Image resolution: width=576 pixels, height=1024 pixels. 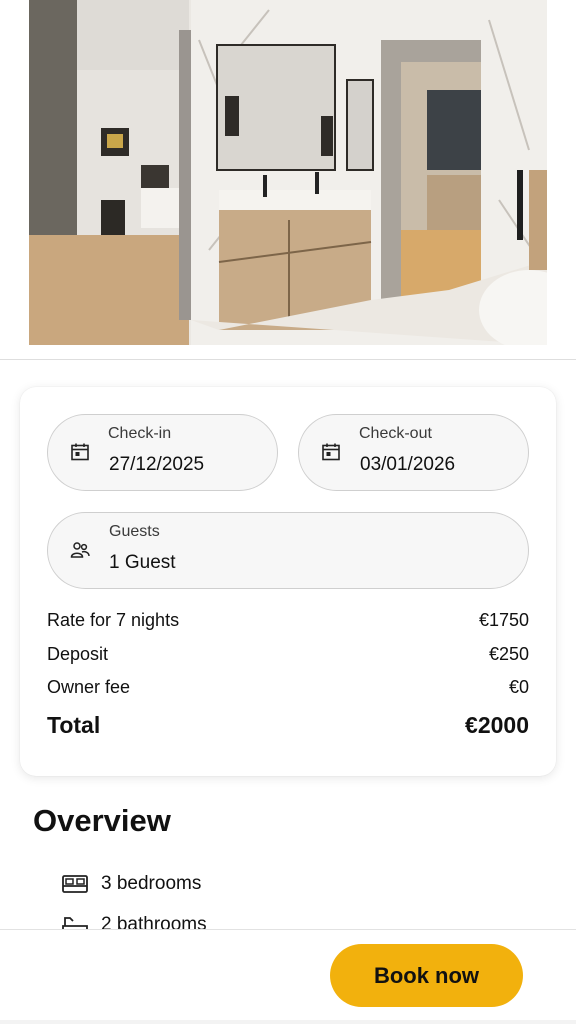 What do you see at coordinates (288, 359) in the screenshot?
I see `section-divider` at bounding box center [288, 359].